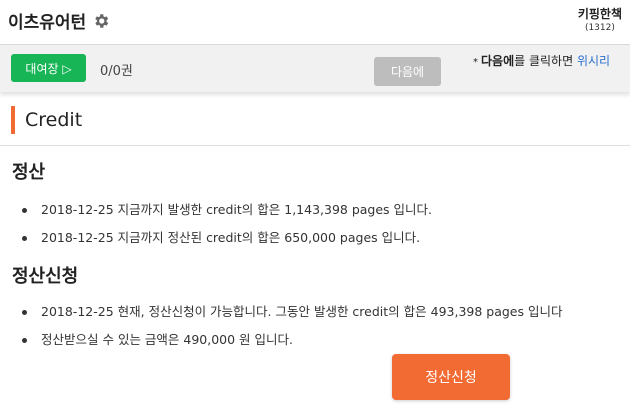 This screenshot has height=412, width=630. What do you see at coordinates (599, 14) in the screenshot?
I see `keeping-books-label: 키핑한책` at bounding box center [599, 14].